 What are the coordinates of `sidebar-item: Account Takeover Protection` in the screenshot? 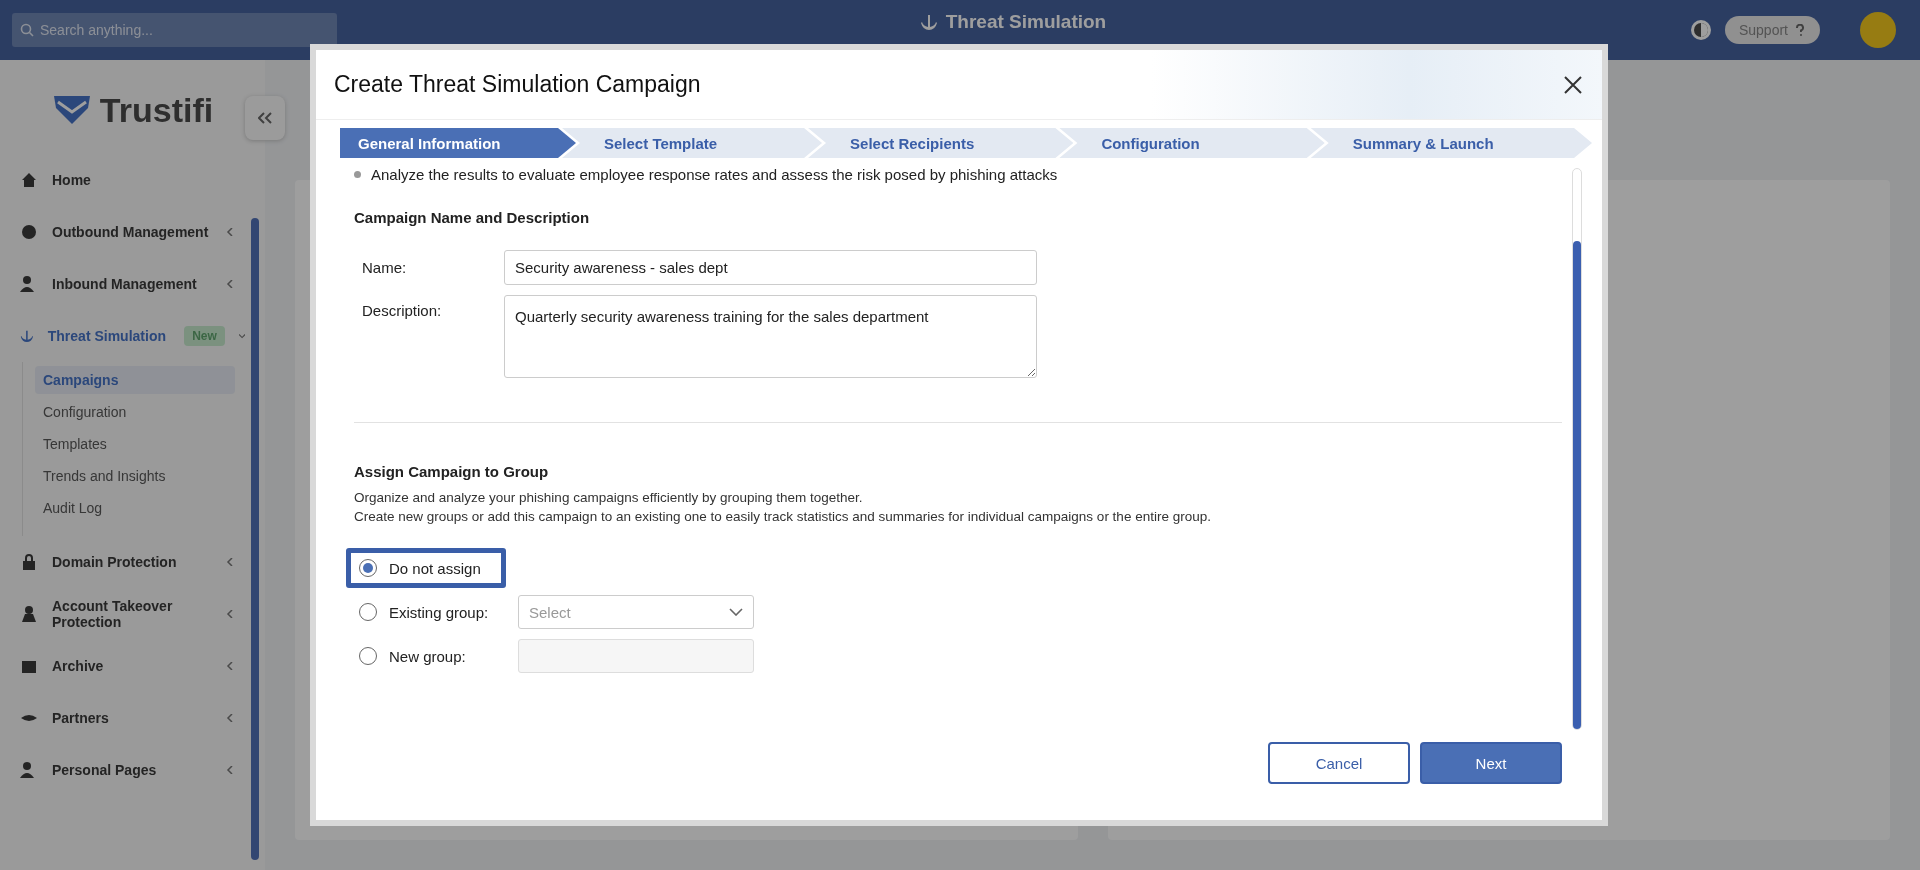 It's located at (132, 614).